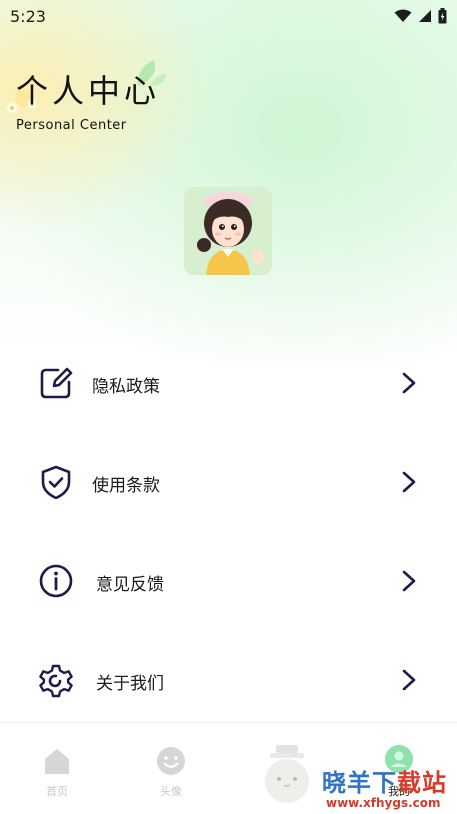  I want to click on battery-icon, so click(442, 16).